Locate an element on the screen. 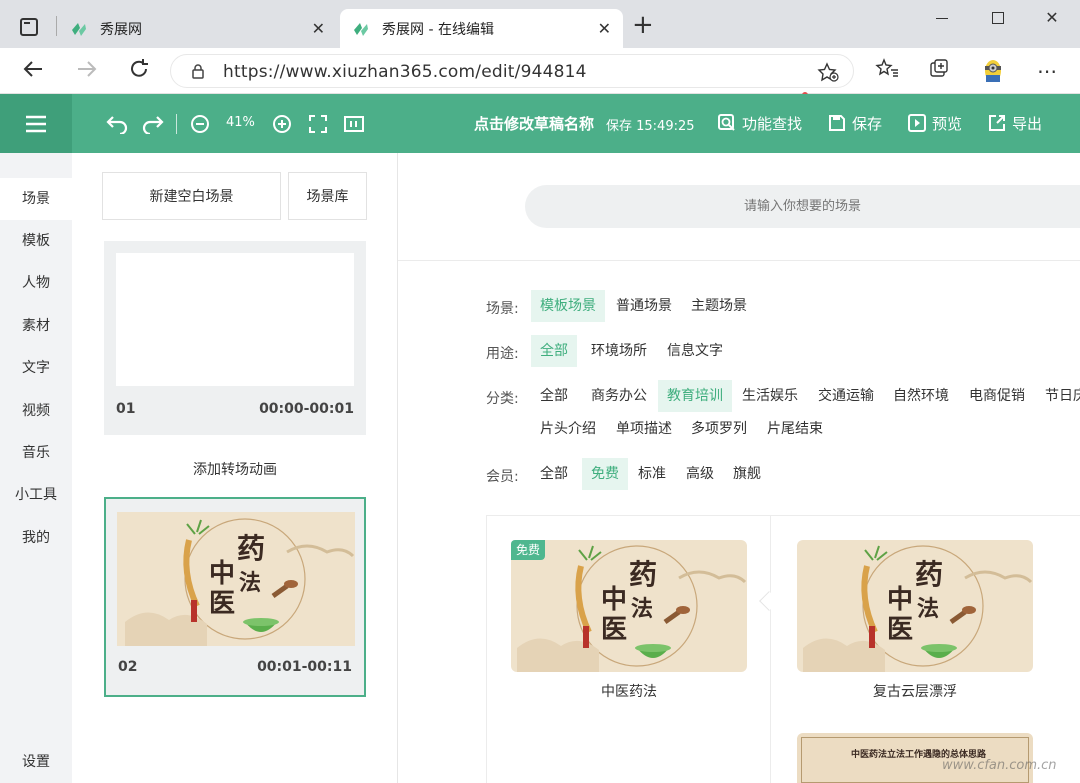 The width and height of the screenshot is (1080, 783). filter-chip-holiday: 节日庆 is located at coordinates (1058, 396).